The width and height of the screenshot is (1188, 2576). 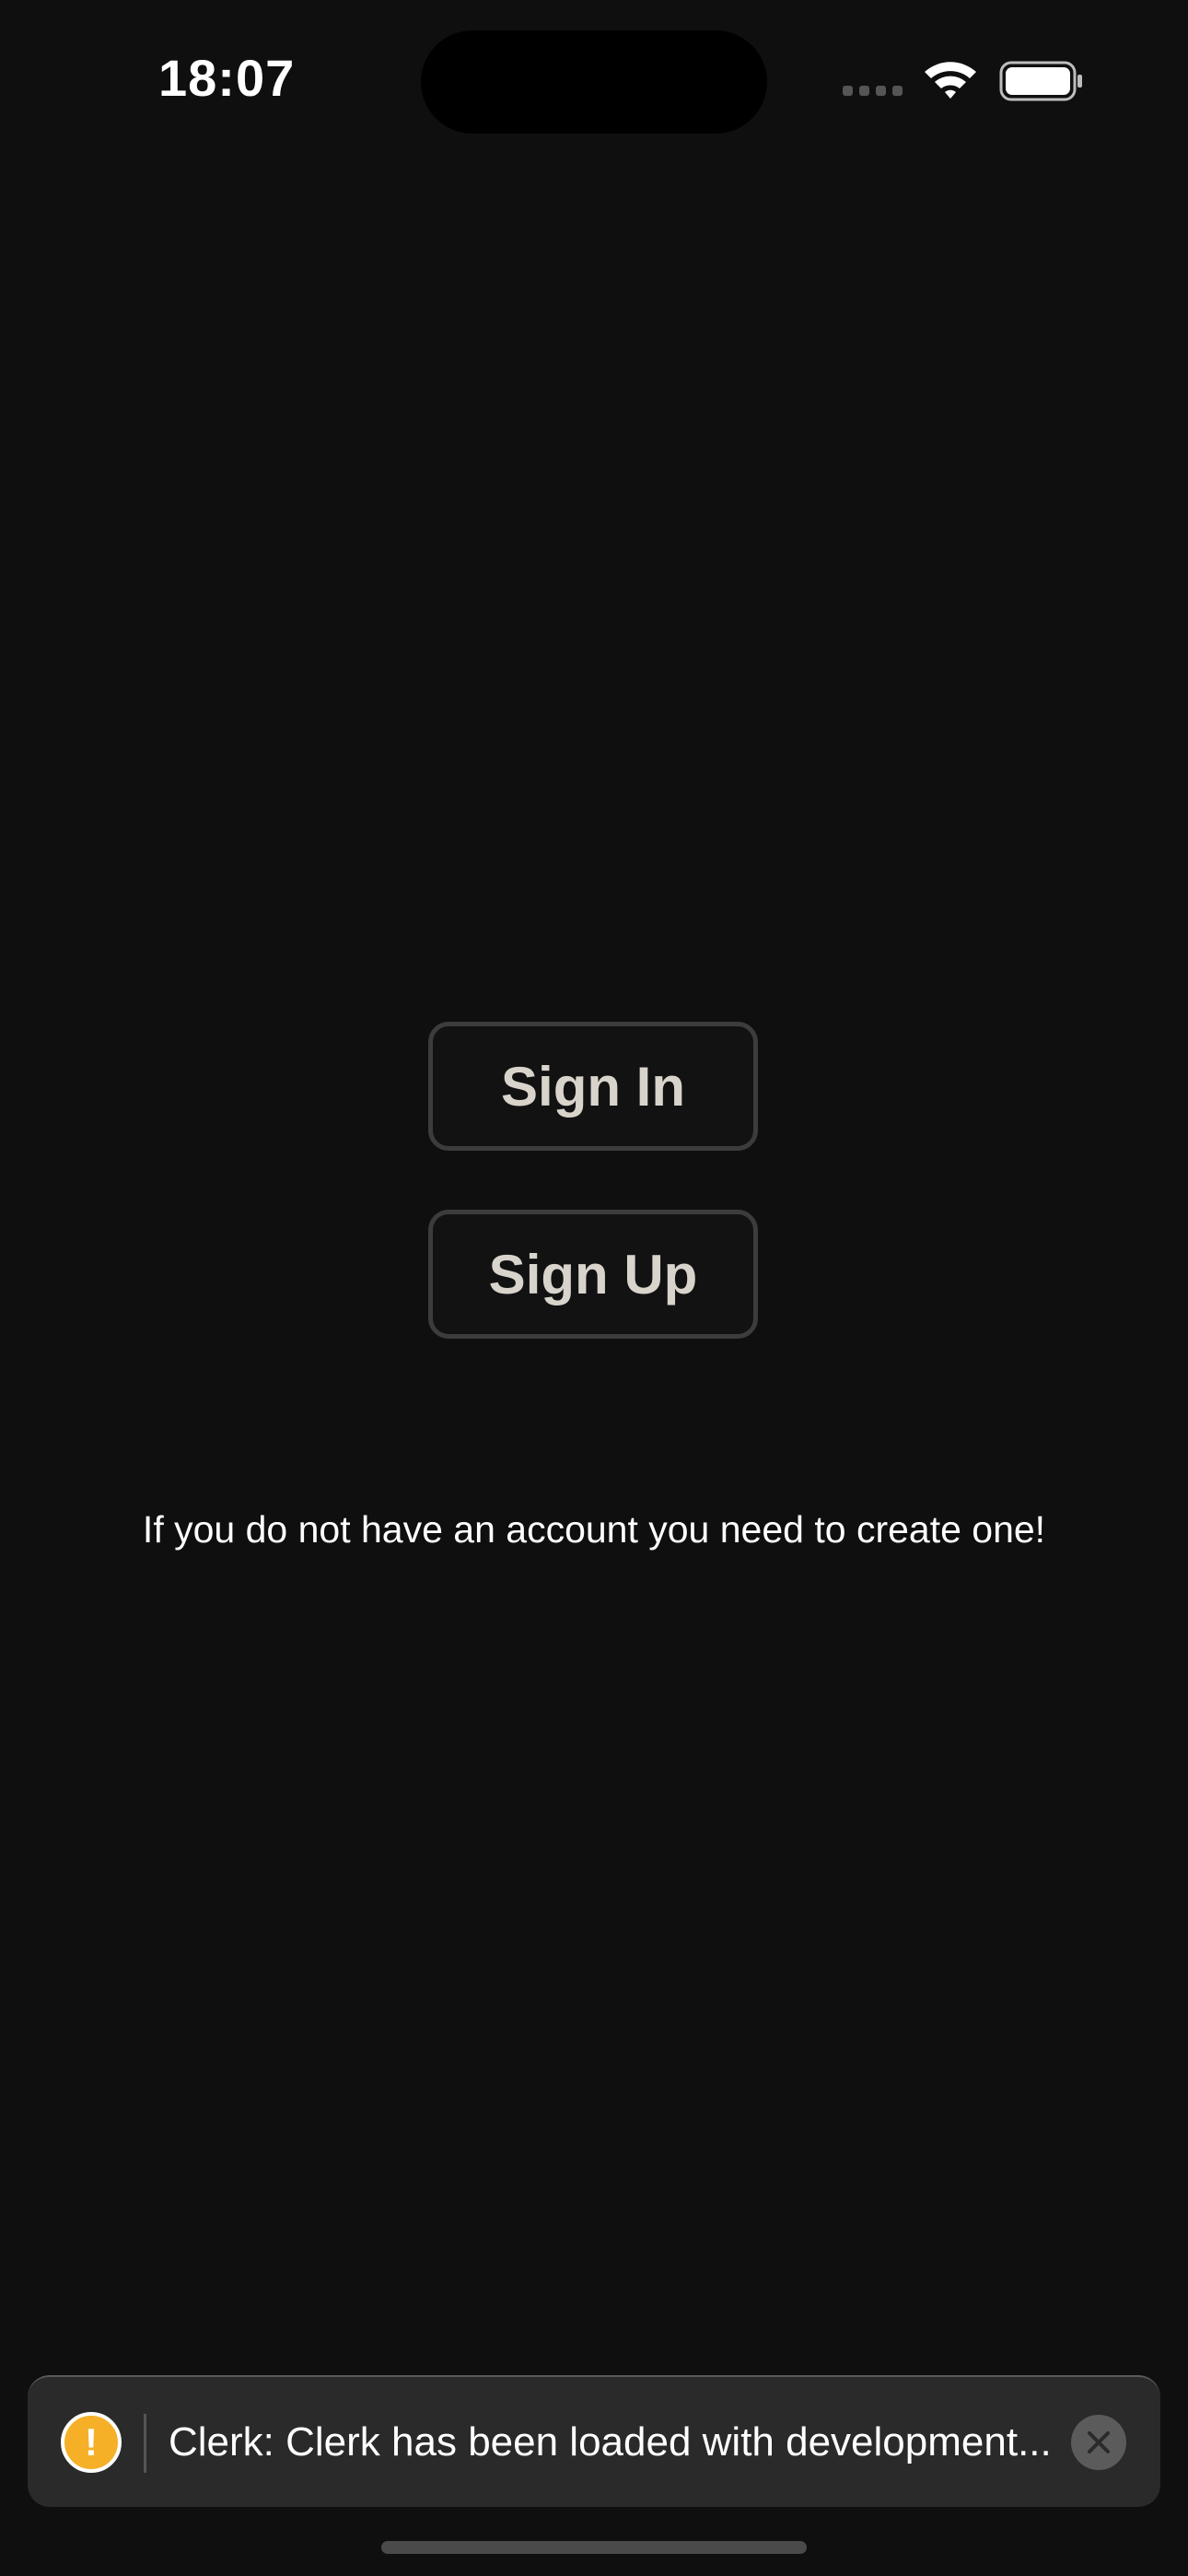 I want to click on sign-in-label: Sign In, so click(x=593, y=1086).